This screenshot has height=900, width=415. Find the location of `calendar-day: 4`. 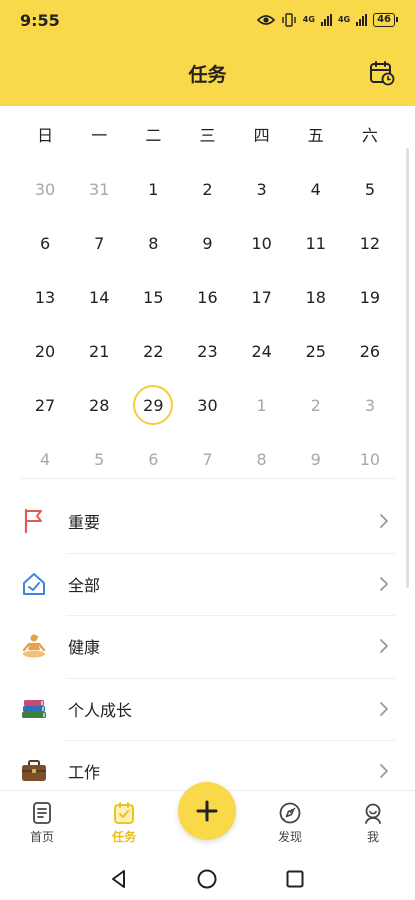

calendar-day: 4 is located at coordinates (316, 189).